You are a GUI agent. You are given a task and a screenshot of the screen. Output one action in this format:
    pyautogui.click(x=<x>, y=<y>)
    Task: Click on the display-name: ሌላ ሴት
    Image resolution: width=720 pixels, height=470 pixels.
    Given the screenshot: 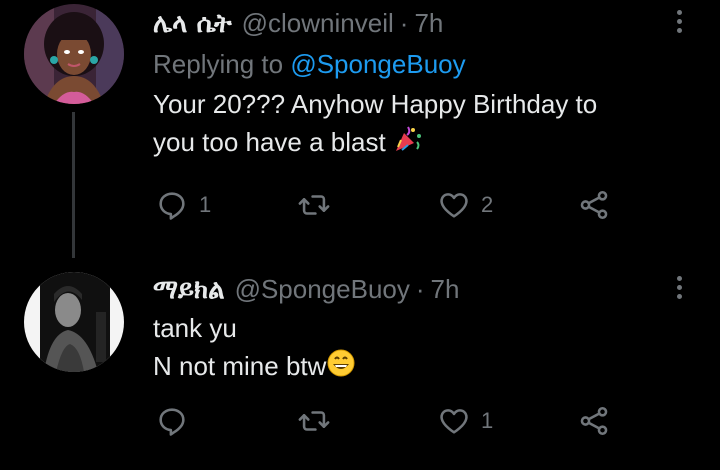 What is the action you would take?
    pyautogui.click(x=192, y=24)
    